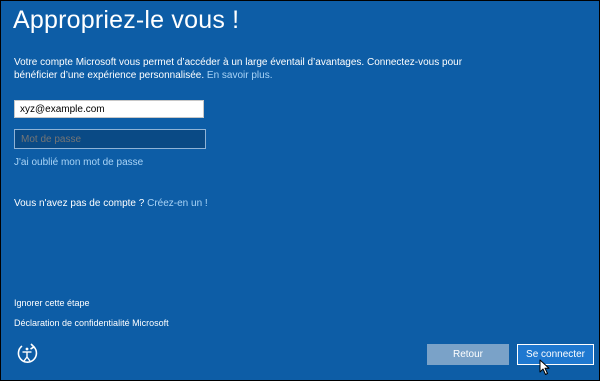 The width and height of the screenshot is (600, 381). Describe the element at coordinates (52, 303) in the screenshot. I see `skip-step-link: Ignorer cette étape` at that location.